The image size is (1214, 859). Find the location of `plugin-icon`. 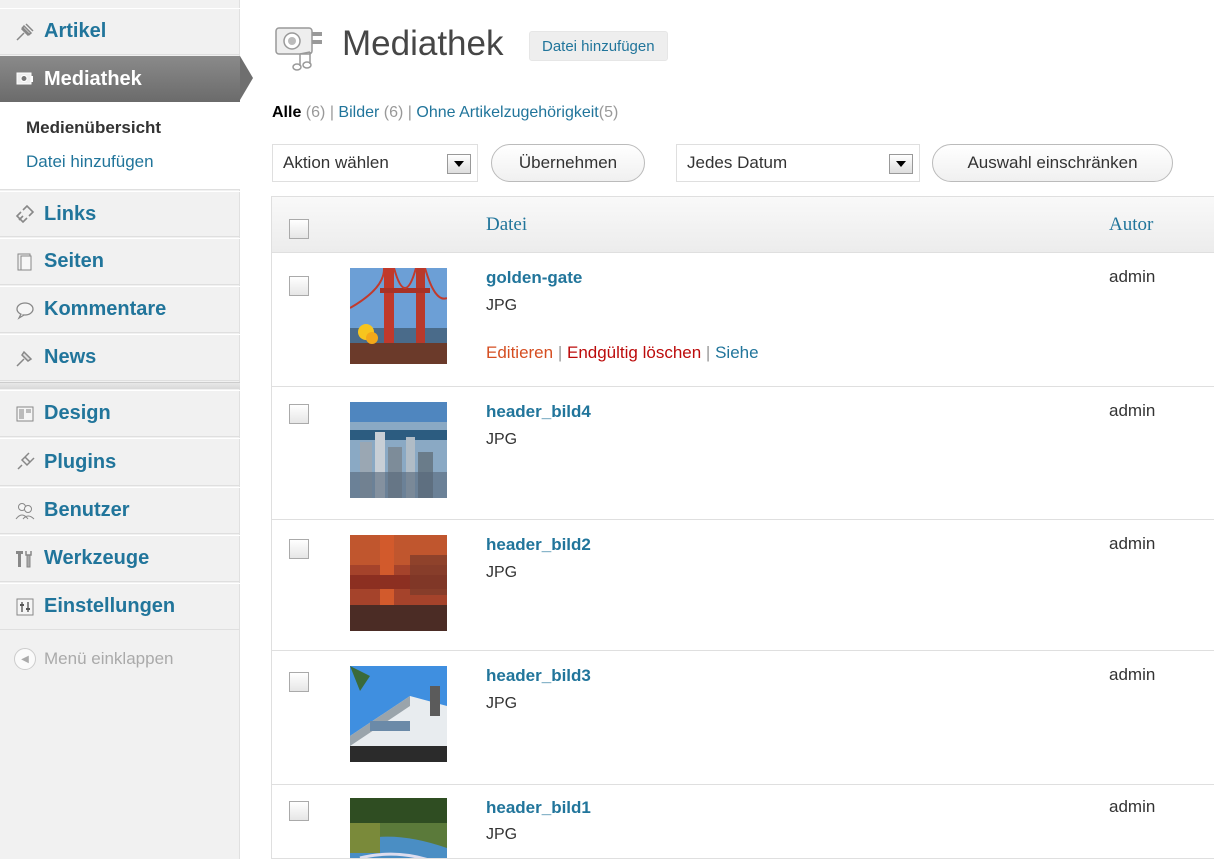

plugin-icon is located at coordinates (25, 462).